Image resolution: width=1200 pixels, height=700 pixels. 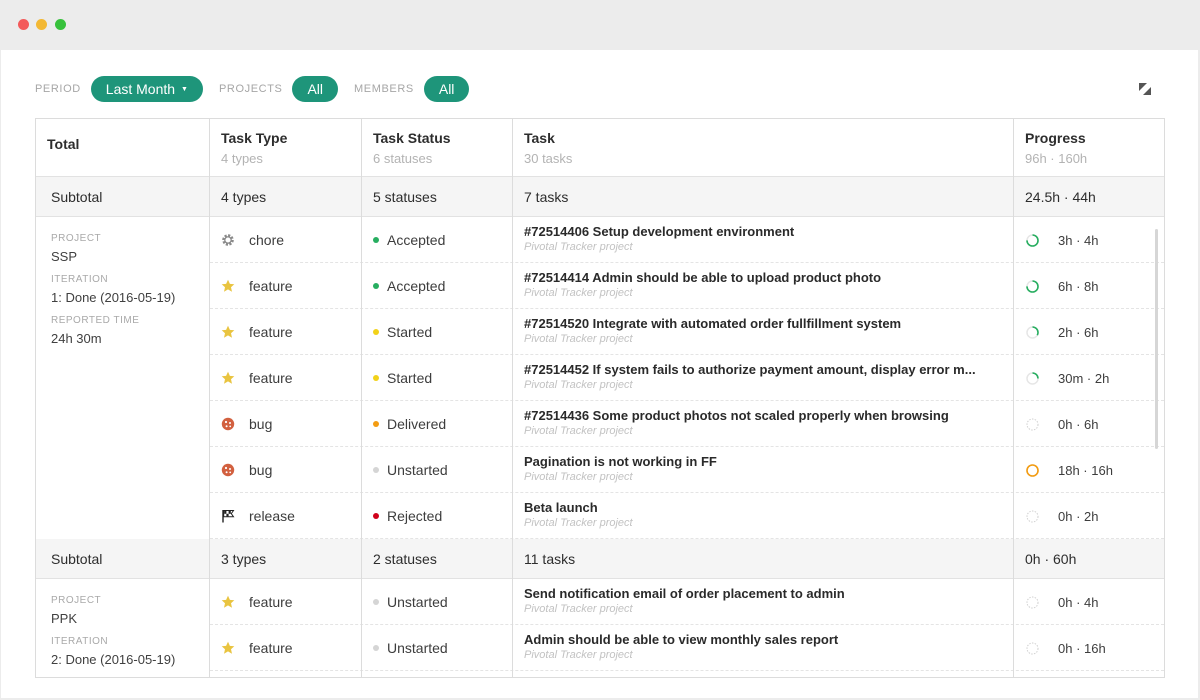 What do you see at coordinates (1084, 240) in the screenshot?
I see `progress-cell: 3h · 4h` at bounding box center [1084, 240].